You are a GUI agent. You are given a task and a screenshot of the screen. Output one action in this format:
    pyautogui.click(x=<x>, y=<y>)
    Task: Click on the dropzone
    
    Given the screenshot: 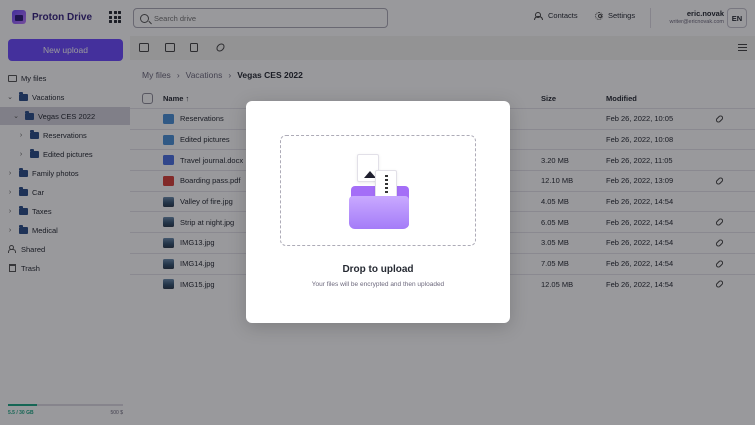 What is the action you would take?
    pyautogui.click(x=378, y=190)
    